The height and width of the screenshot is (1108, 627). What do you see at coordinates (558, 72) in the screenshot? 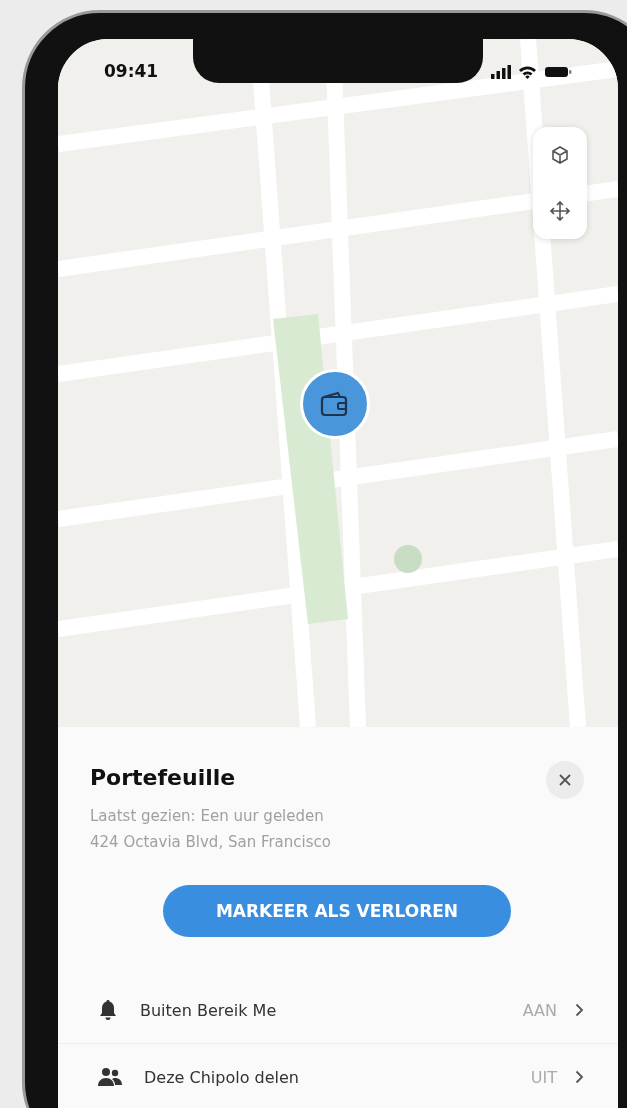
I see `battery-icon` at bounding box center [558, 72].